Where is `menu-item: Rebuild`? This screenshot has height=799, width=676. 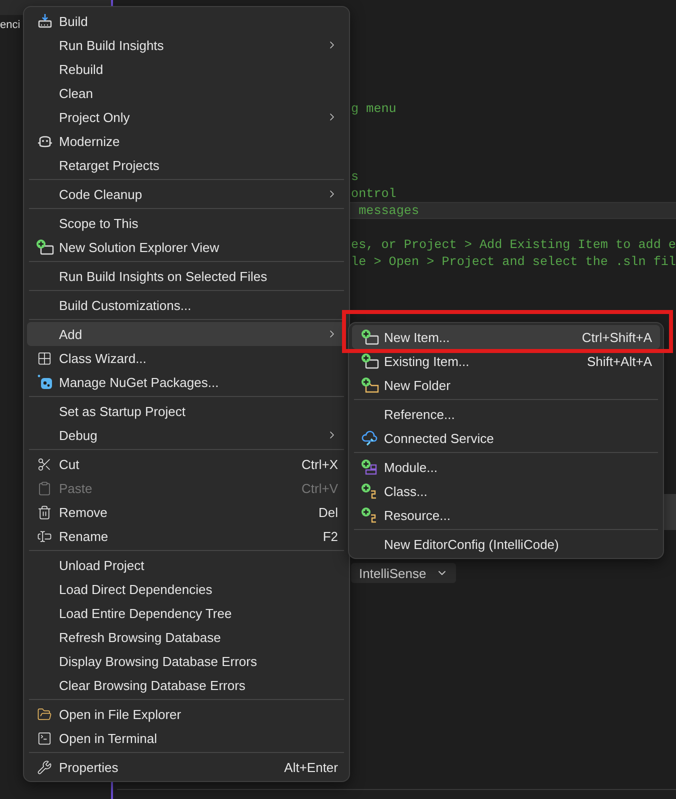
menu-item: Rebuild is located at coordinates (186, 69).